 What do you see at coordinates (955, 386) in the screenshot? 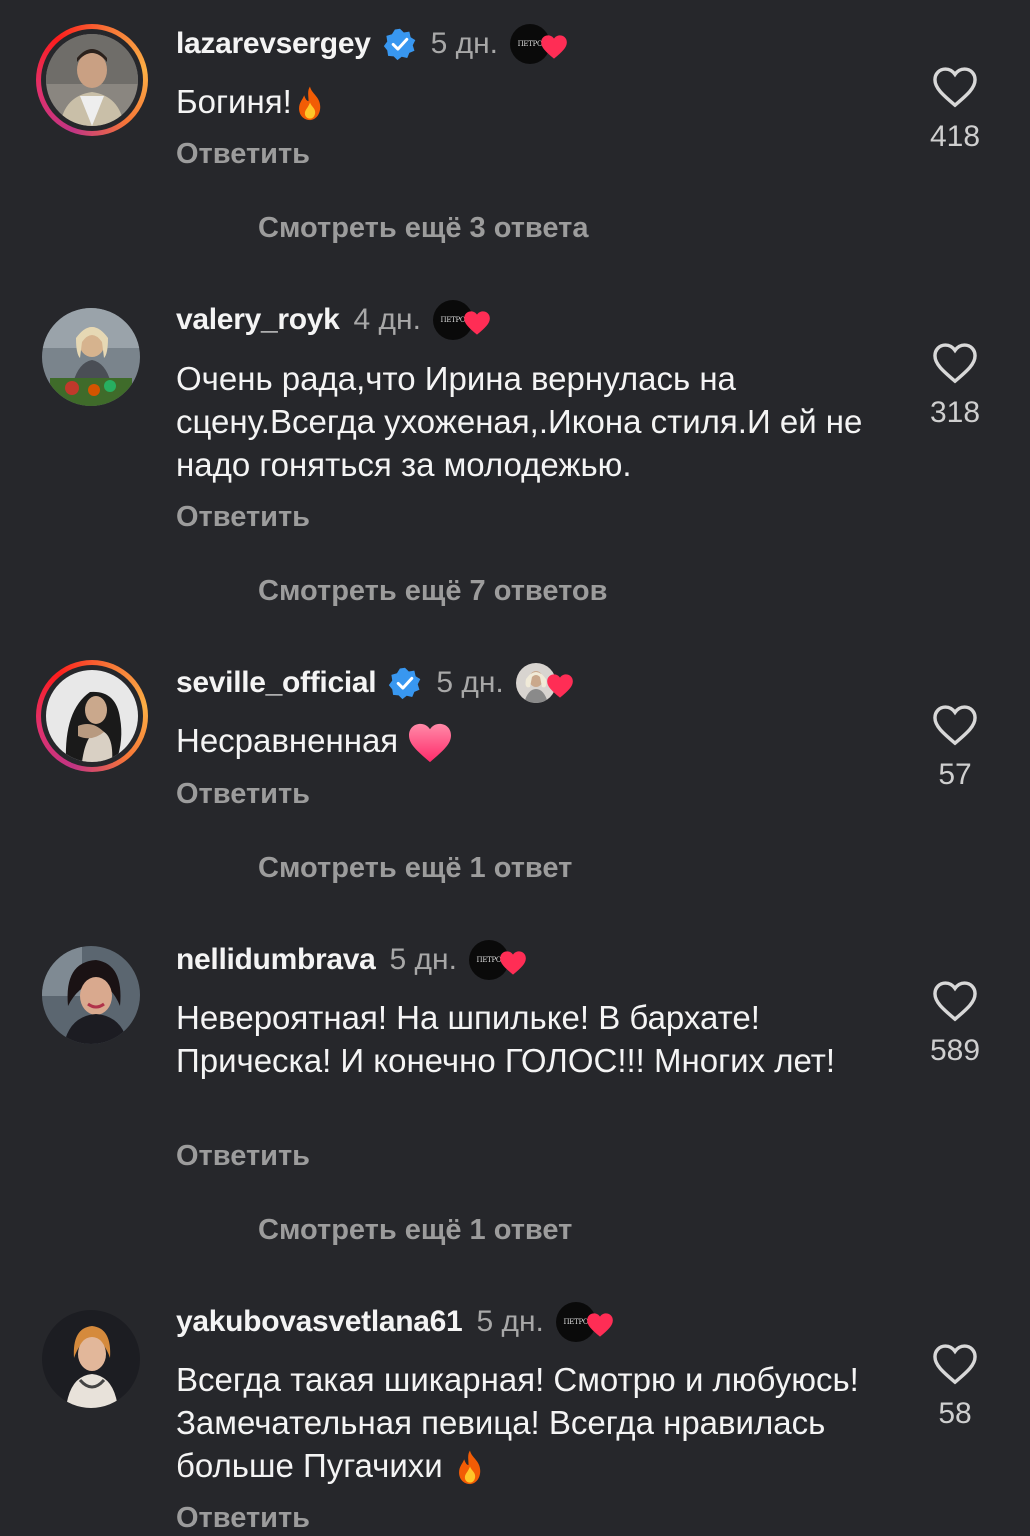
I see `like-section: 318` at bounding box center [955, 386].